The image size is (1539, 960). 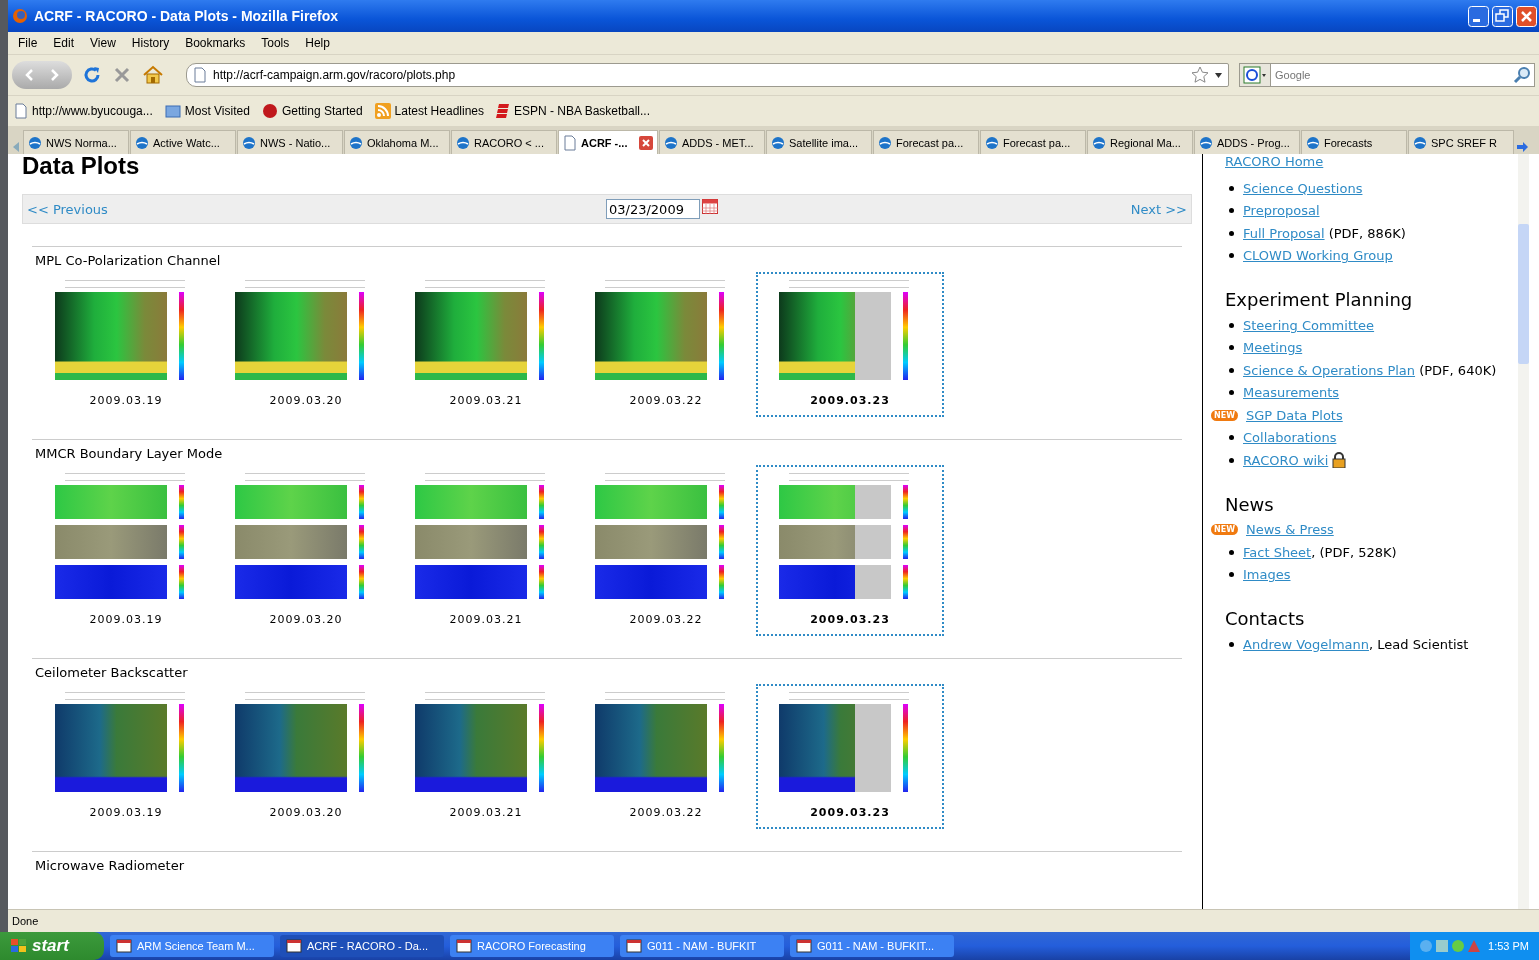 What do you see at coordinates (1294, 415) in the screenshot?
I see `sidebar-link: SGP Data Plots` at bounding box center [1294, 415].